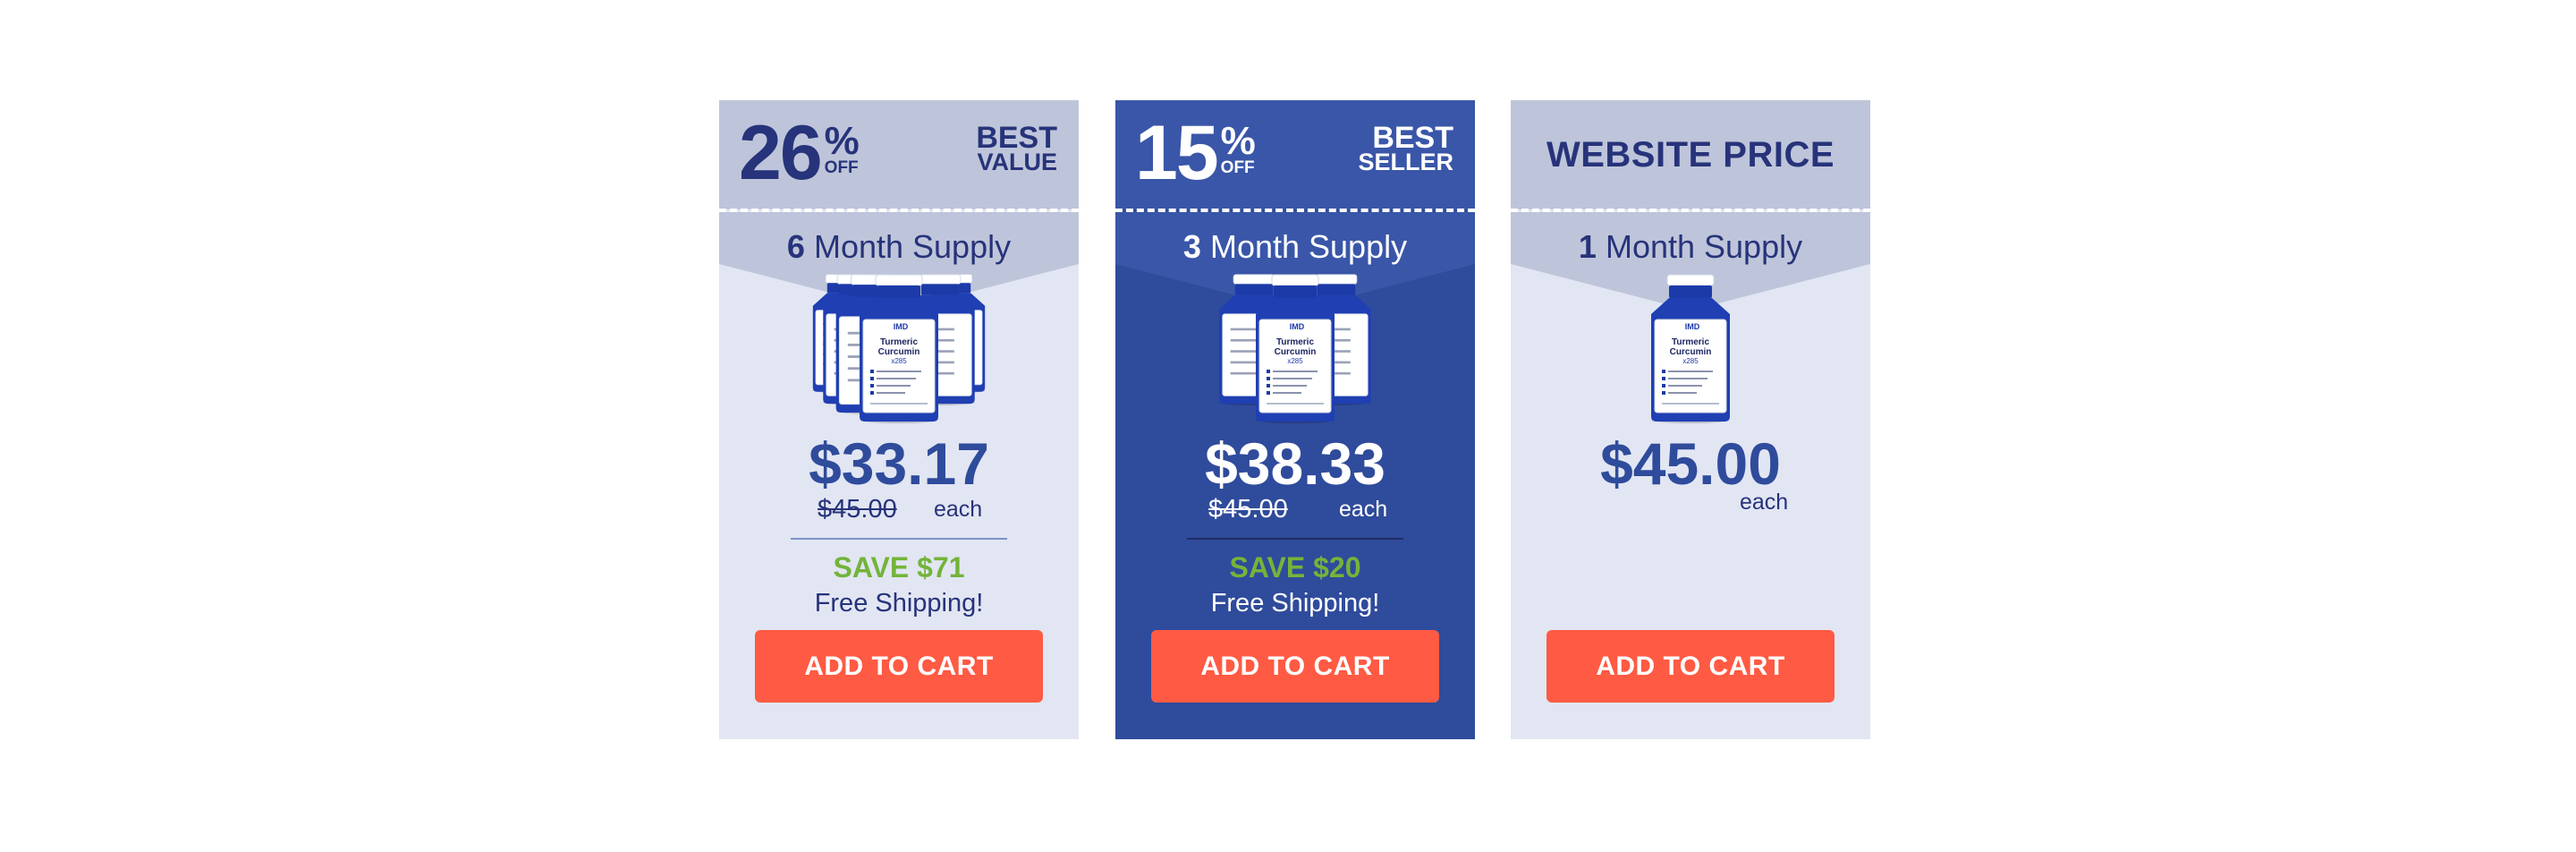 This screenshot has height=852, width=2576. What do you see at coordinates (1191, 246) in the screenshot?
I see `supply-count: 3` at bounding box center [1191, 246].